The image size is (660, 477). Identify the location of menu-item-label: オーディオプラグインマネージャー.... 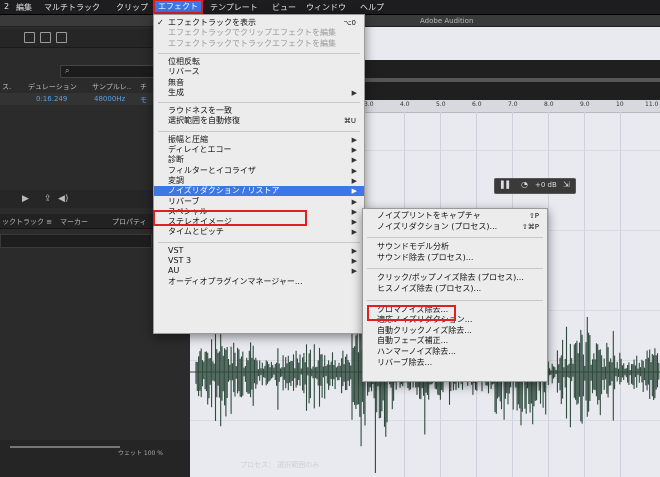
(235, 281).